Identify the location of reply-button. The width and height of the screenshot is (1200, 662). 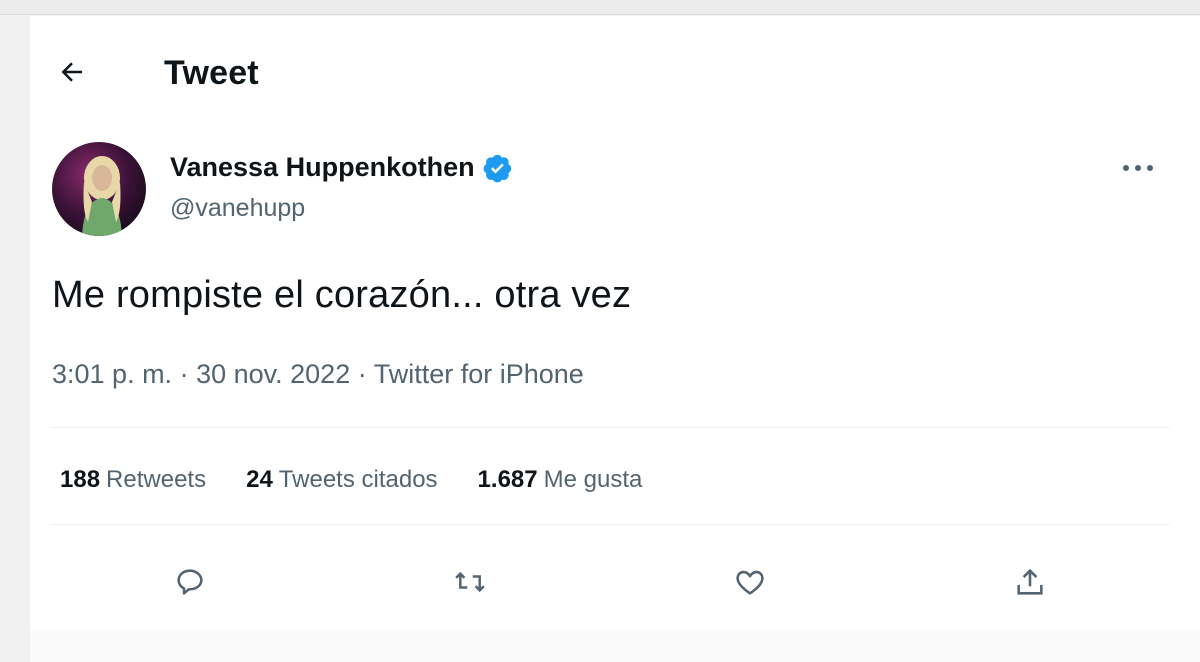
(190, 582).